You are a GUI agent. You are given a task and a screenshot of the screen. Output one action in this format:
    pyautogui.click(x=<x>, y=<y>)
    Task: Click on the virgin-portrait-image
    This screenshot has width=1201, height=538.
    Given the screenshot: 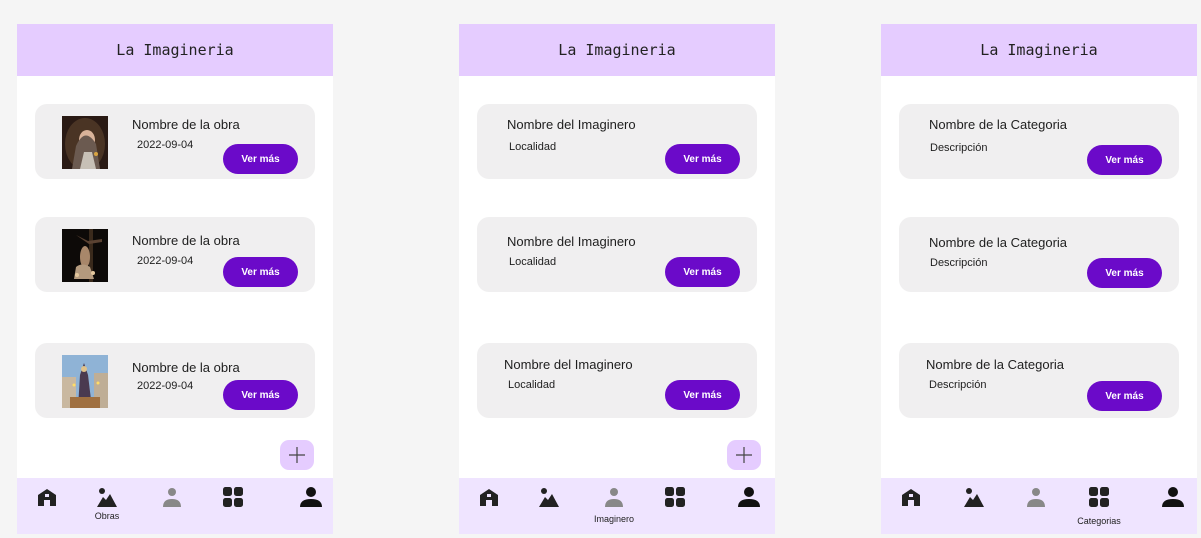 What is the action you would take?
    pyautogui.click(x=85, y=142)
    